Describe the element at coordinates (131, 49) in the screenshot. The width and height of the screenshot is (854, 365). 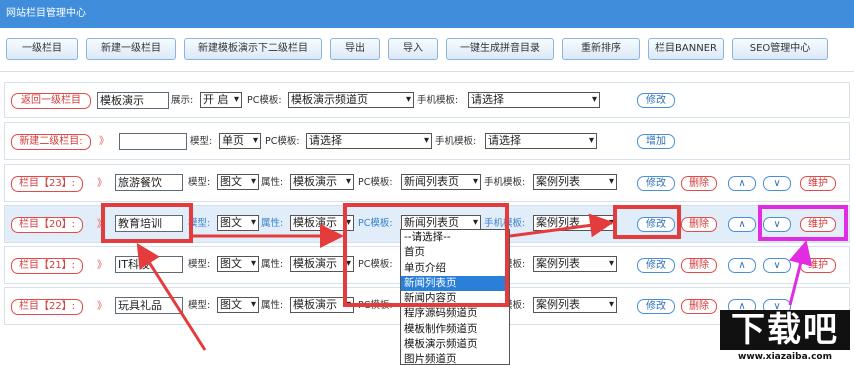
I see `new-first-level-column-button: 新建一级栏目` at that location.